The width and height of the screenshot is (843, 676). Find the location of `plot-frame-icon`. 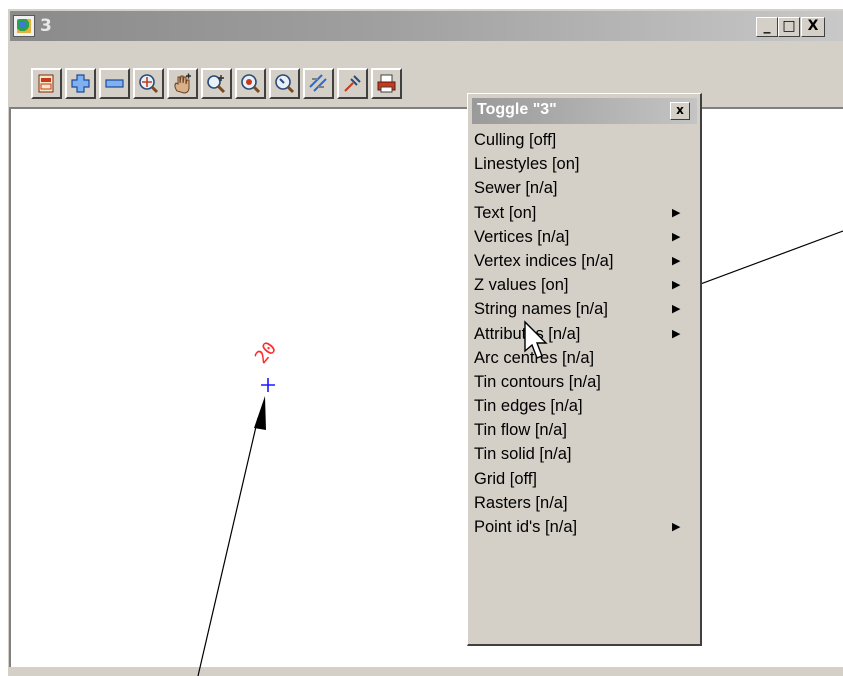

plot-frame-icon is located at coordinates (46, 83).